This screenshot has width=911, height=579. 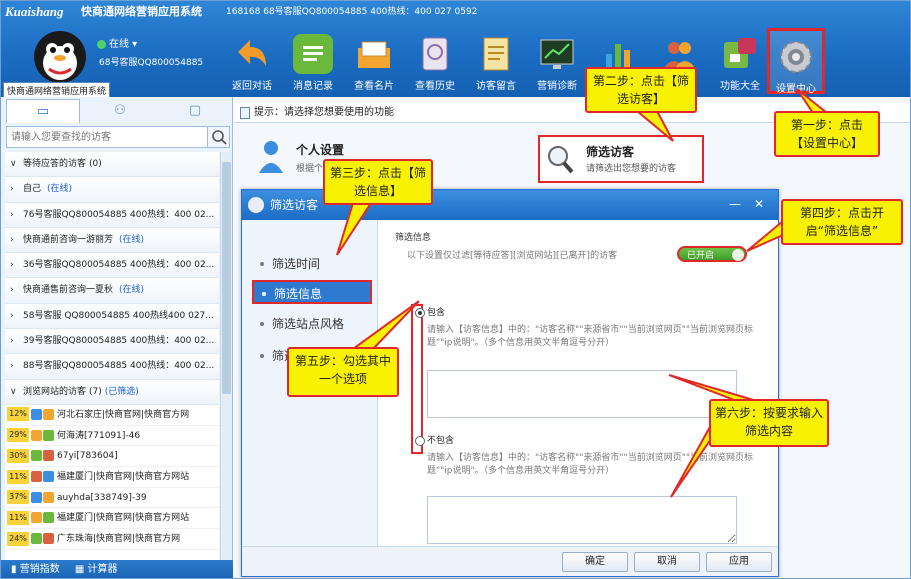 What do you see at coordinates (430, 313) in the screenshot?
I see `include-radio: 包含` at bounding box center [430, 313].